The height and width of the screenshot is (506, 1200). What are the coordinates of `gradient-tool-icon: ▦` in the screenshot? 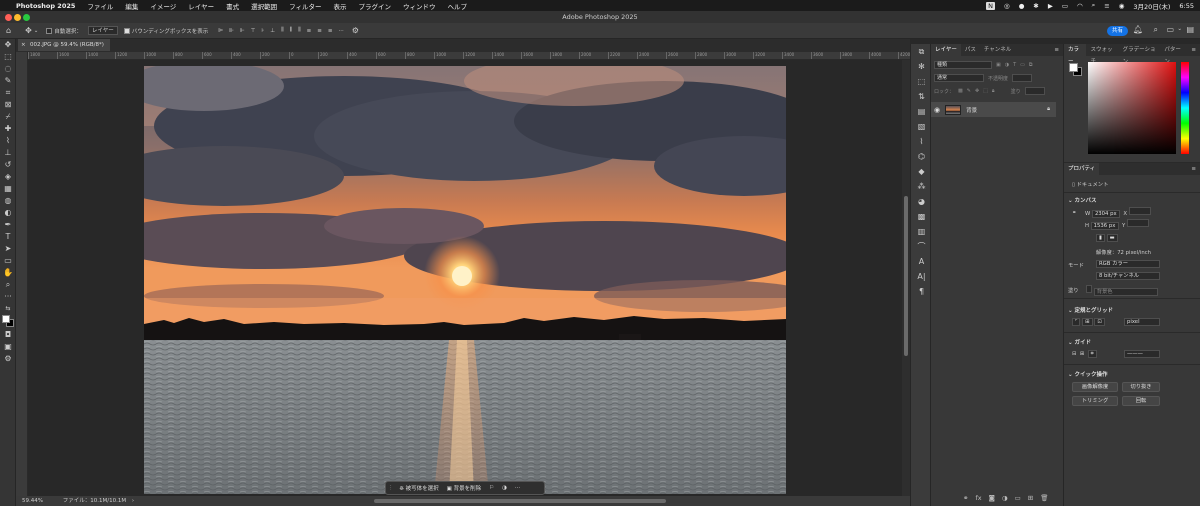 It's located at (8, 189).